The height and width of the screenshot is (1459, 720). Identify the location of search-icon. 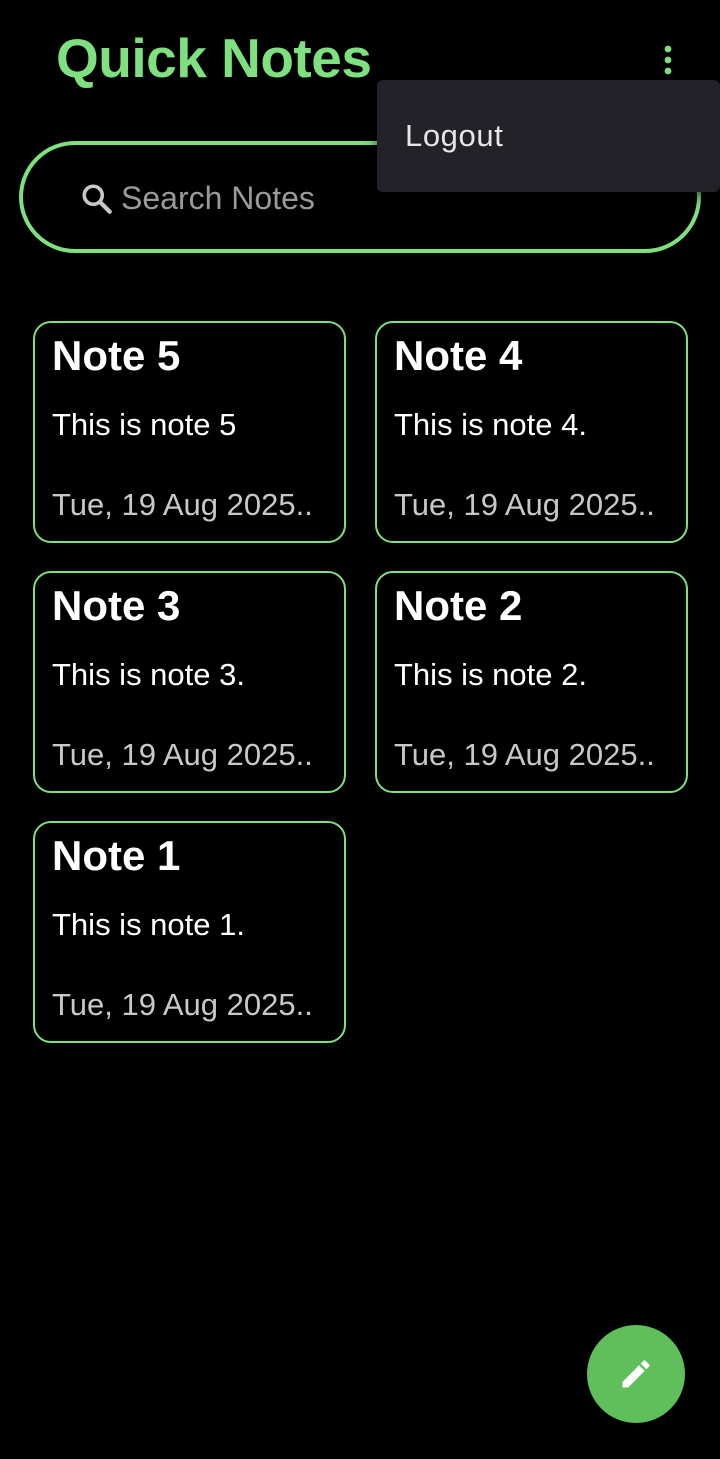
(97, 199).